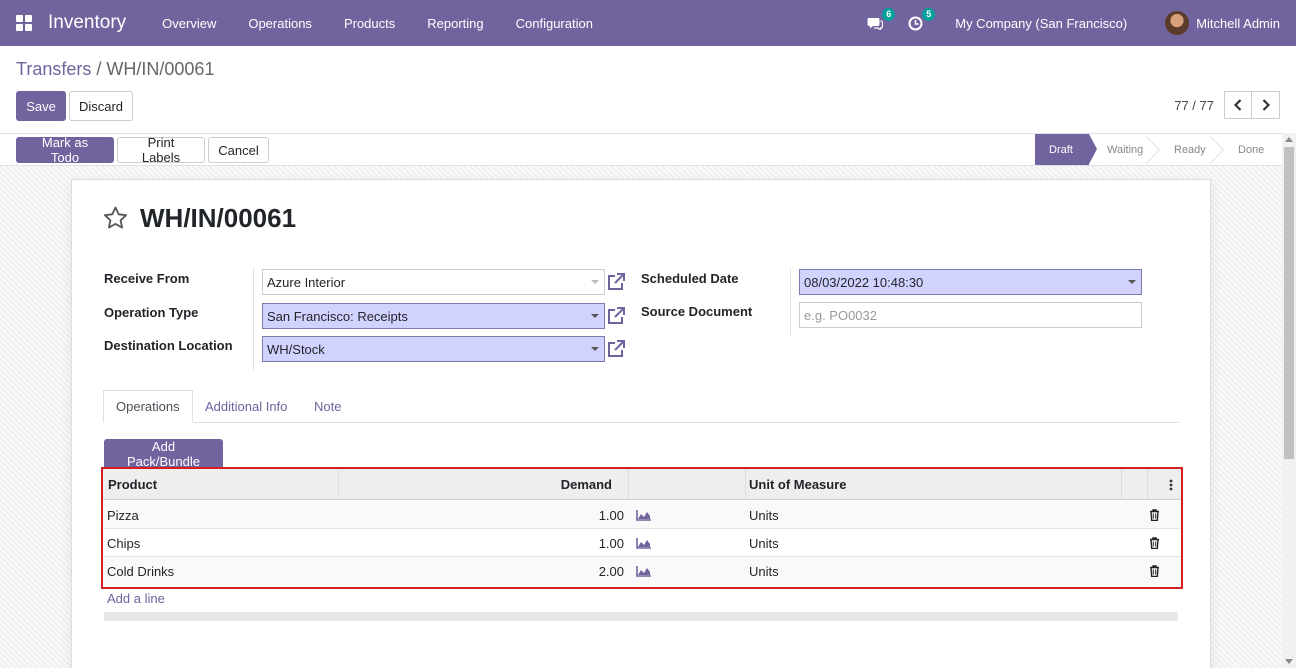  What do you see at coordinates (163, 454) in the screenshot?
I see `add-pack-bundle-button: Add Pack/Bundle` at bounding box center [163, 454].